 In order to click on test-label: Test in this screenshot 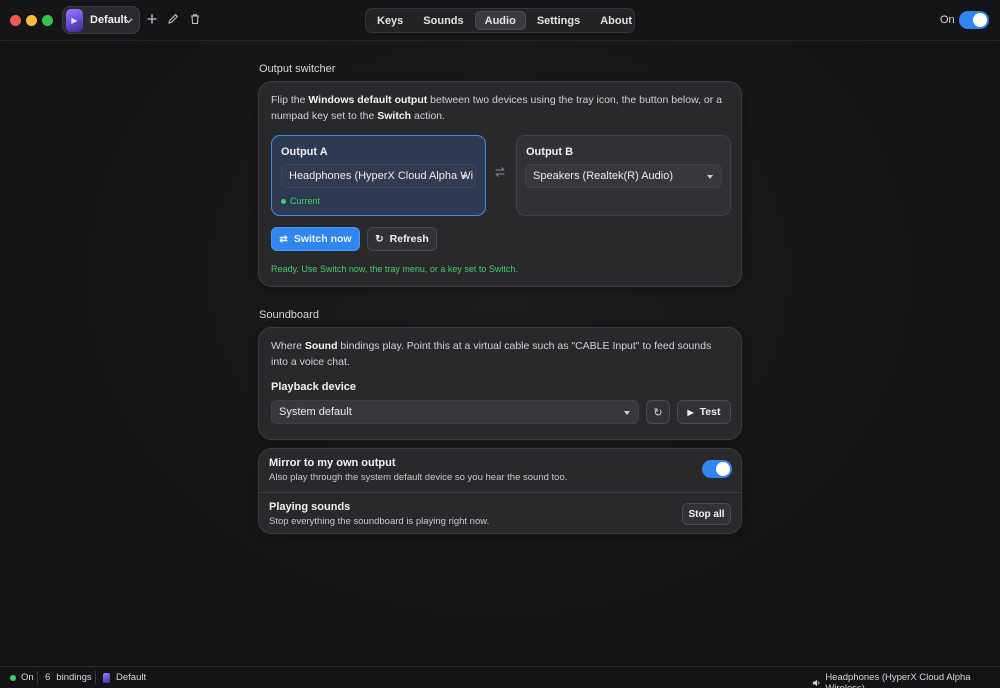, I will do `click(710, 412)`.